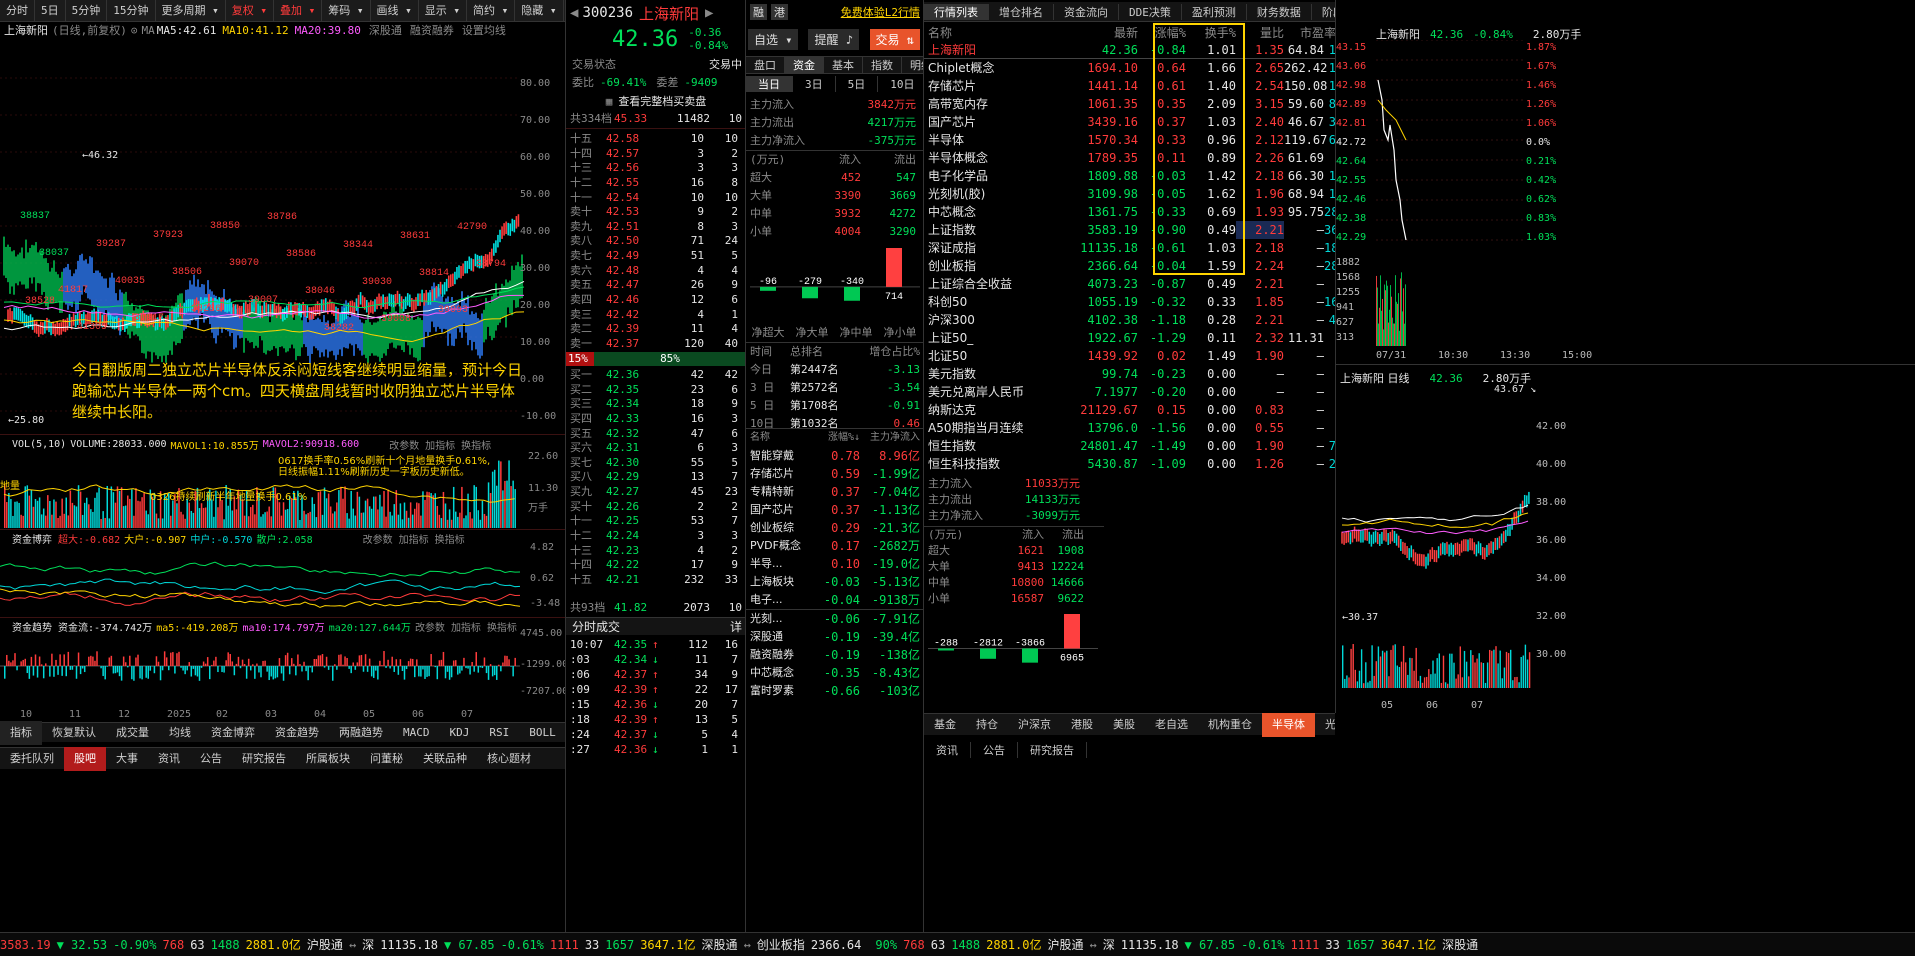 Image resolution: width=1915 pixels, height=956 pixels. Describe the element at coordinates (491, 11) in the screenshot. I see `toolbar-item: 简约 ▾` at that location.